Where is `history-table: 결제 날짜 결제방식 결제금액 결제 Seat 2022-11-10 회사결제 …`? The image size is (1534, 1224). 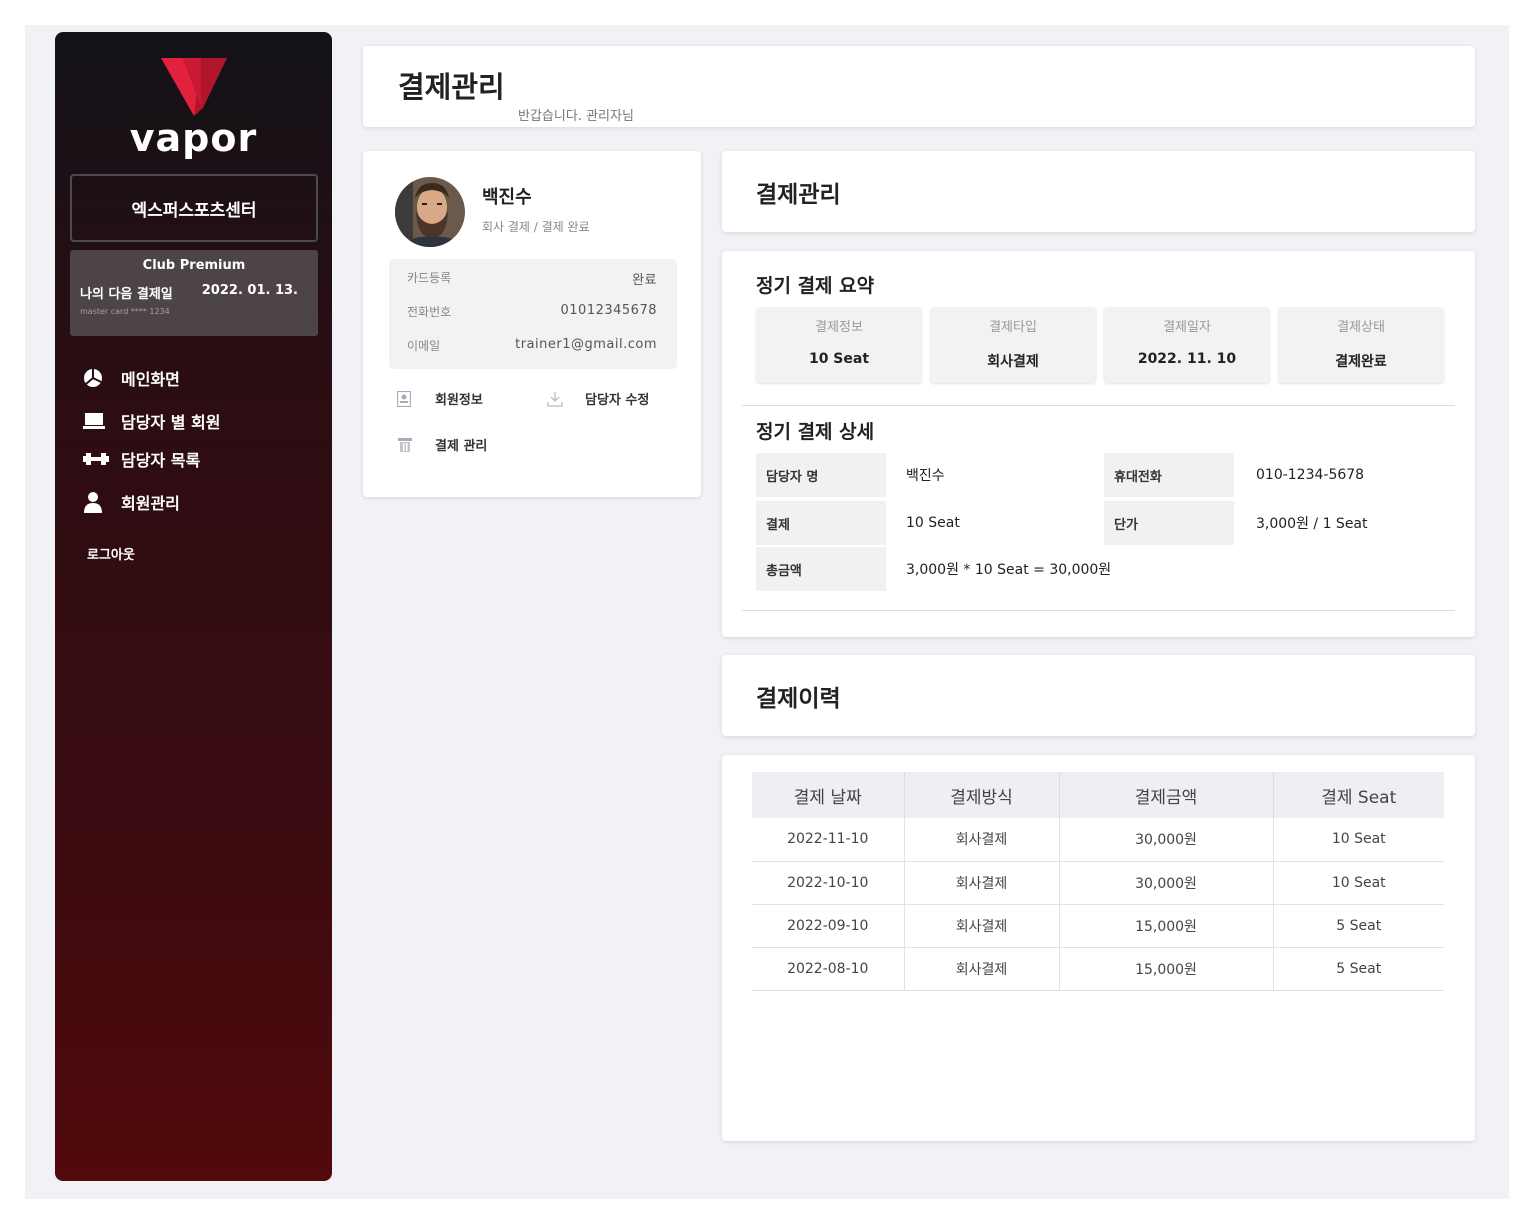 history-table: 결제 날짜 결제방식 결제금액 결제 Seat 2022-11-10 회사결제 … is located at coordinates (1098, 881).